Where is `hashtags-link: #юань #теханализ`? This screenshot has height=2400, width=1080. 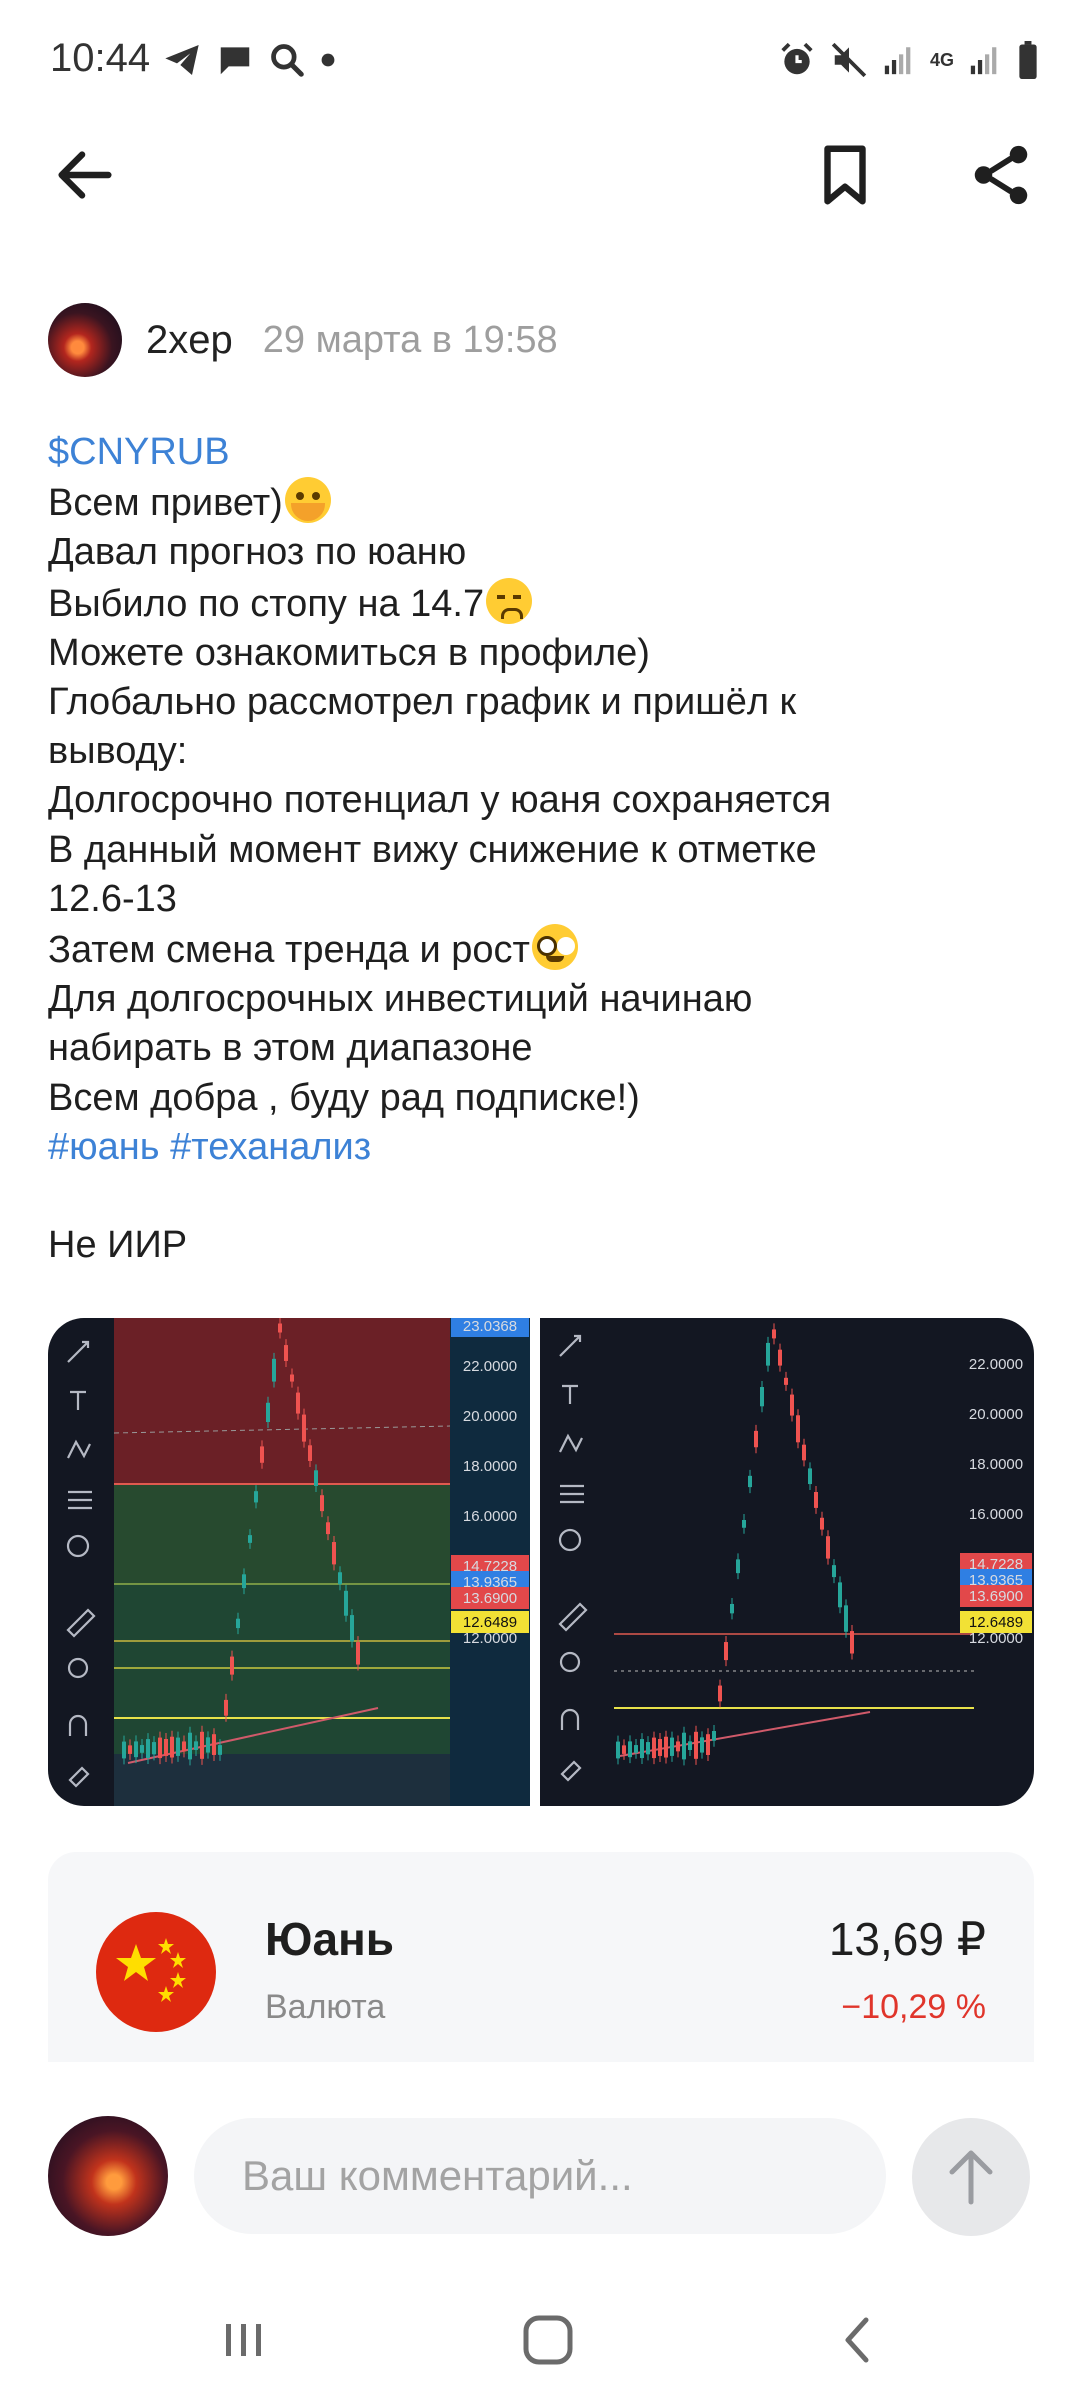 hashtags-link: #юань #теханализ is located at coordinates (209, 1147).